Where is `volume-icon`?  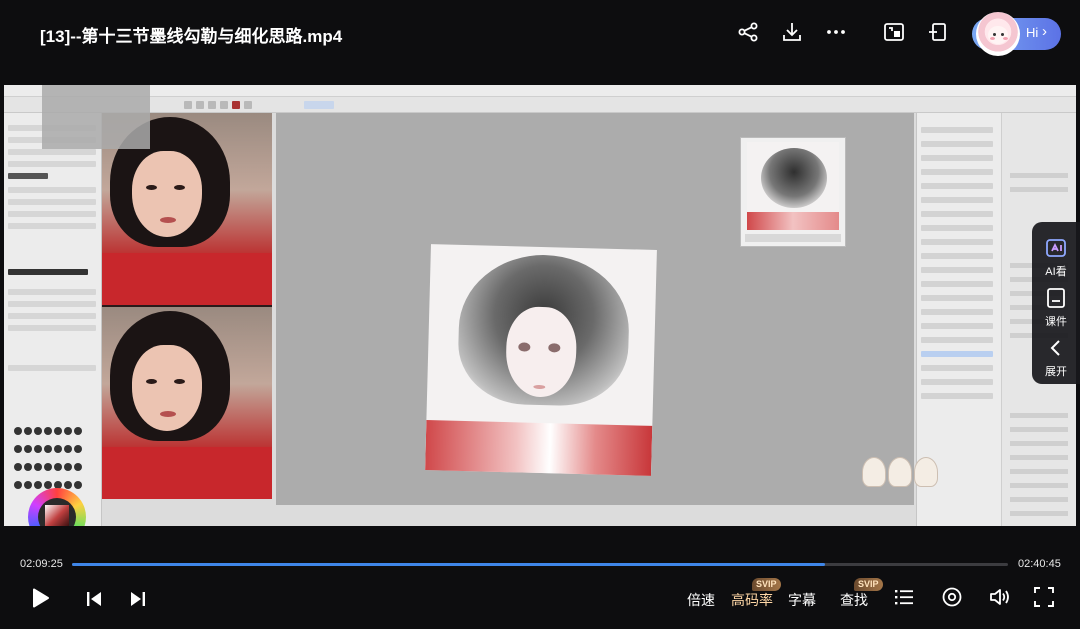 volume-icon is located at coordinates (999, 597).